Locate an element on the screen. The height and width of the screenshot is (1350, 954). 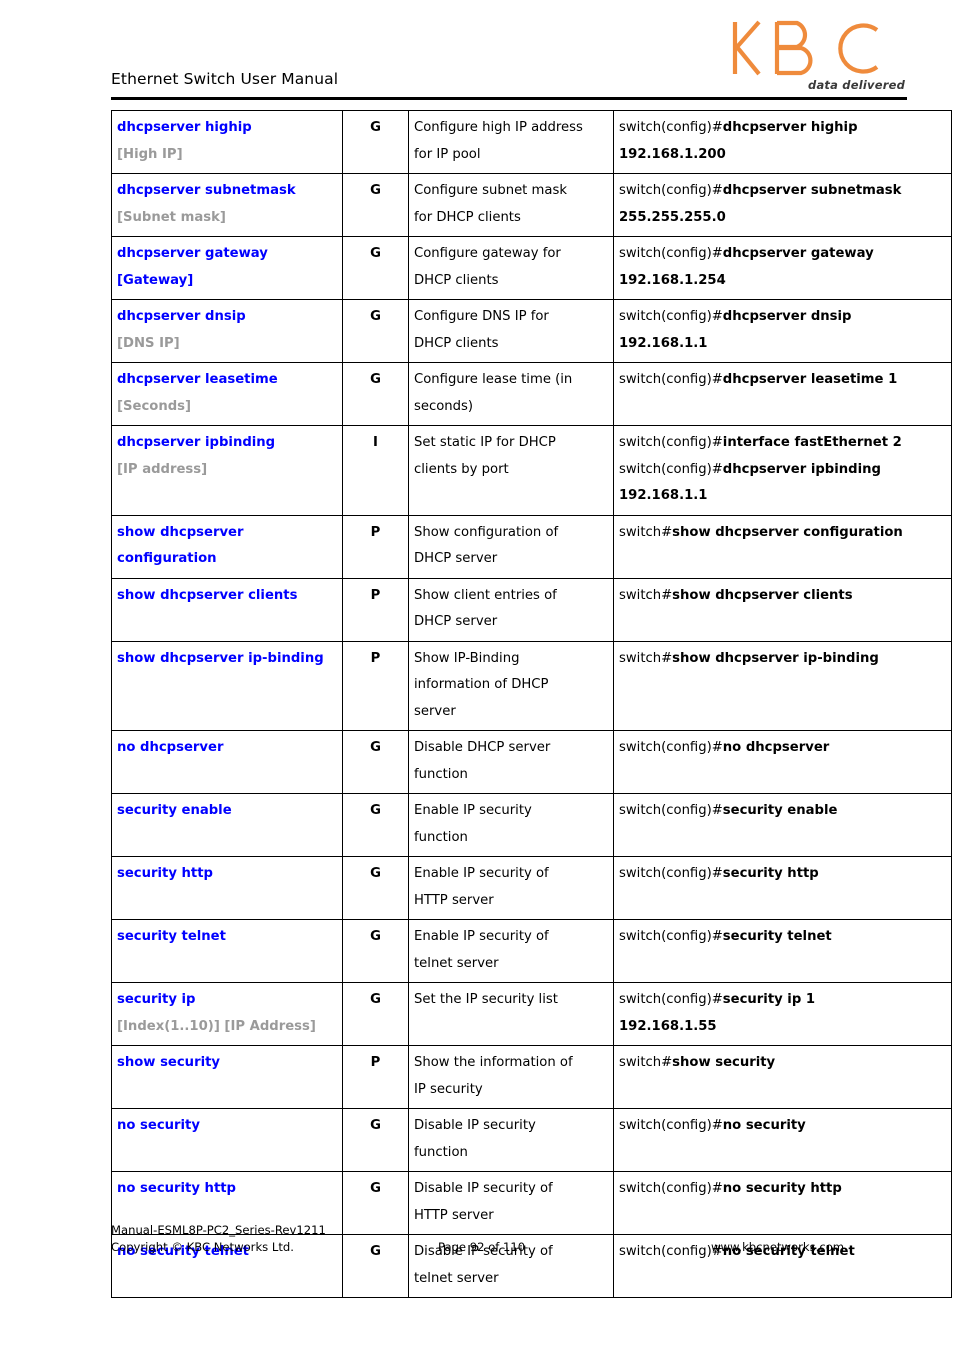
example-cell: switch#show security is located at coordinates (782, 1077).